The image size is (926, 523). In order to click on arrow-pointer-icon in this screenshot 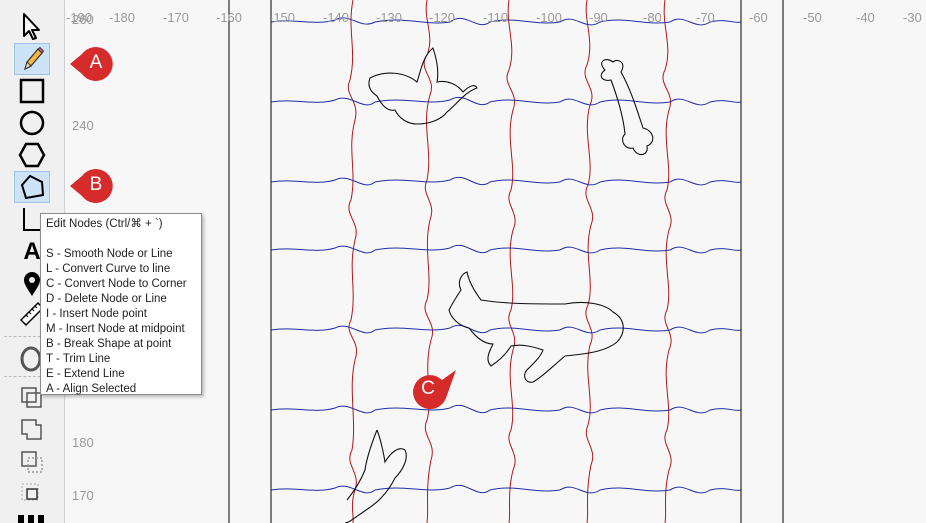, I will do `click(31, 26)`.